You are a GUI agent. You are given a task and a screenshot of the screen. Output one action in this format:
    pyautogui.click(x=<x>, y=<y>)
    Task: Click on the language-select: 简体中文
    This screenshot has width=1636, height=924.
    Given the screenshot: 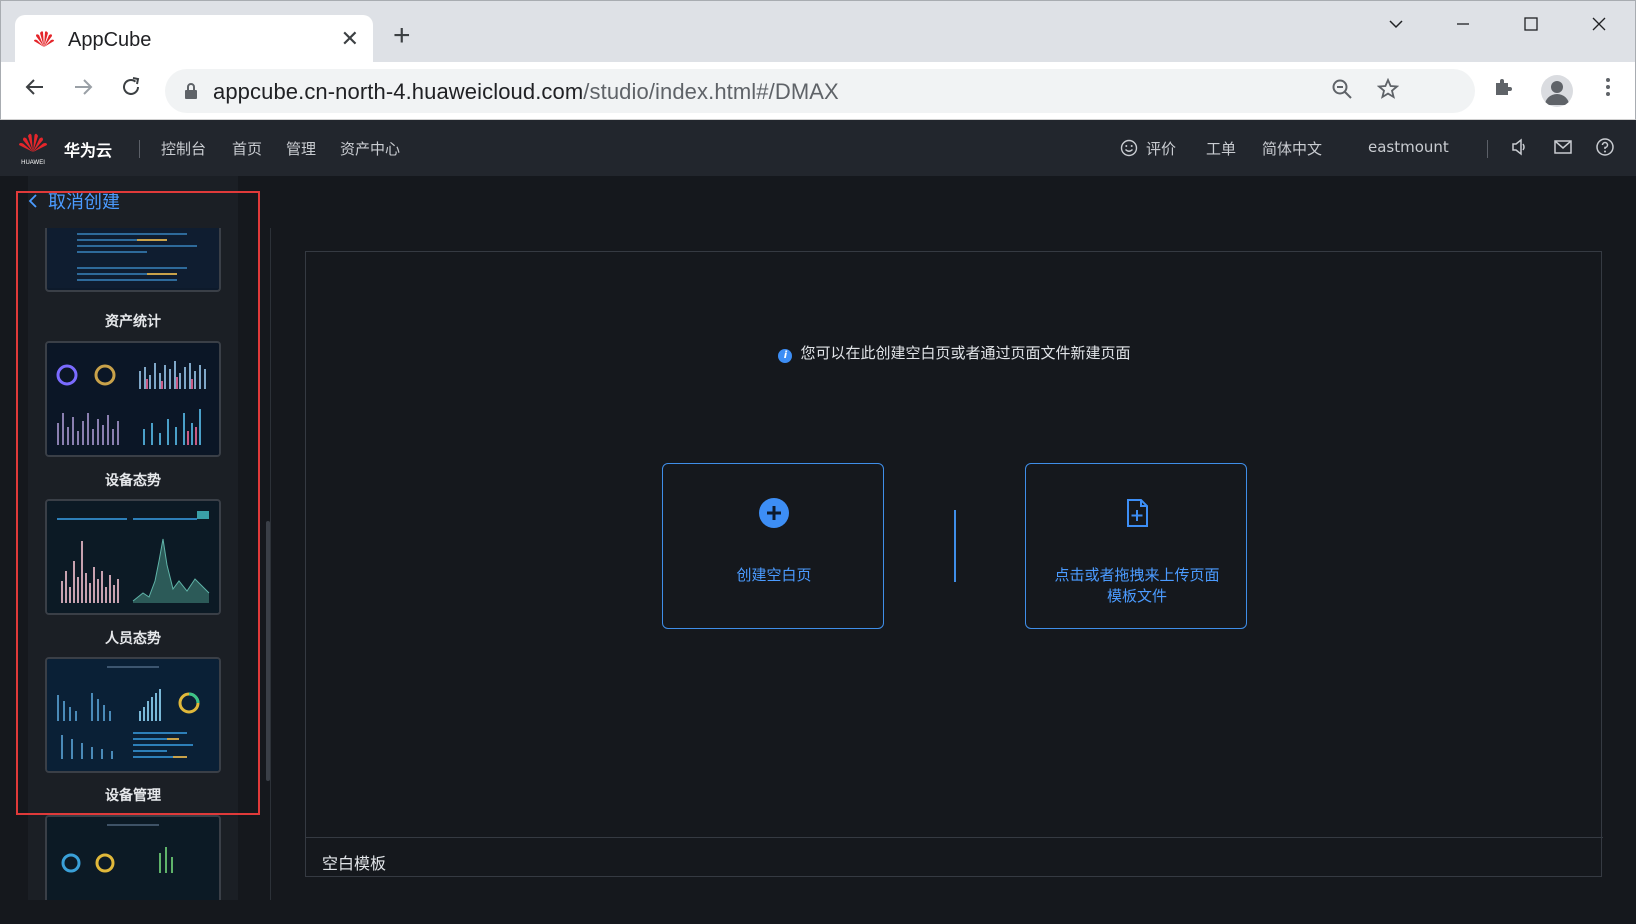 What is the action you would take?
    pyautogui.click(x=1292, y=148)
    